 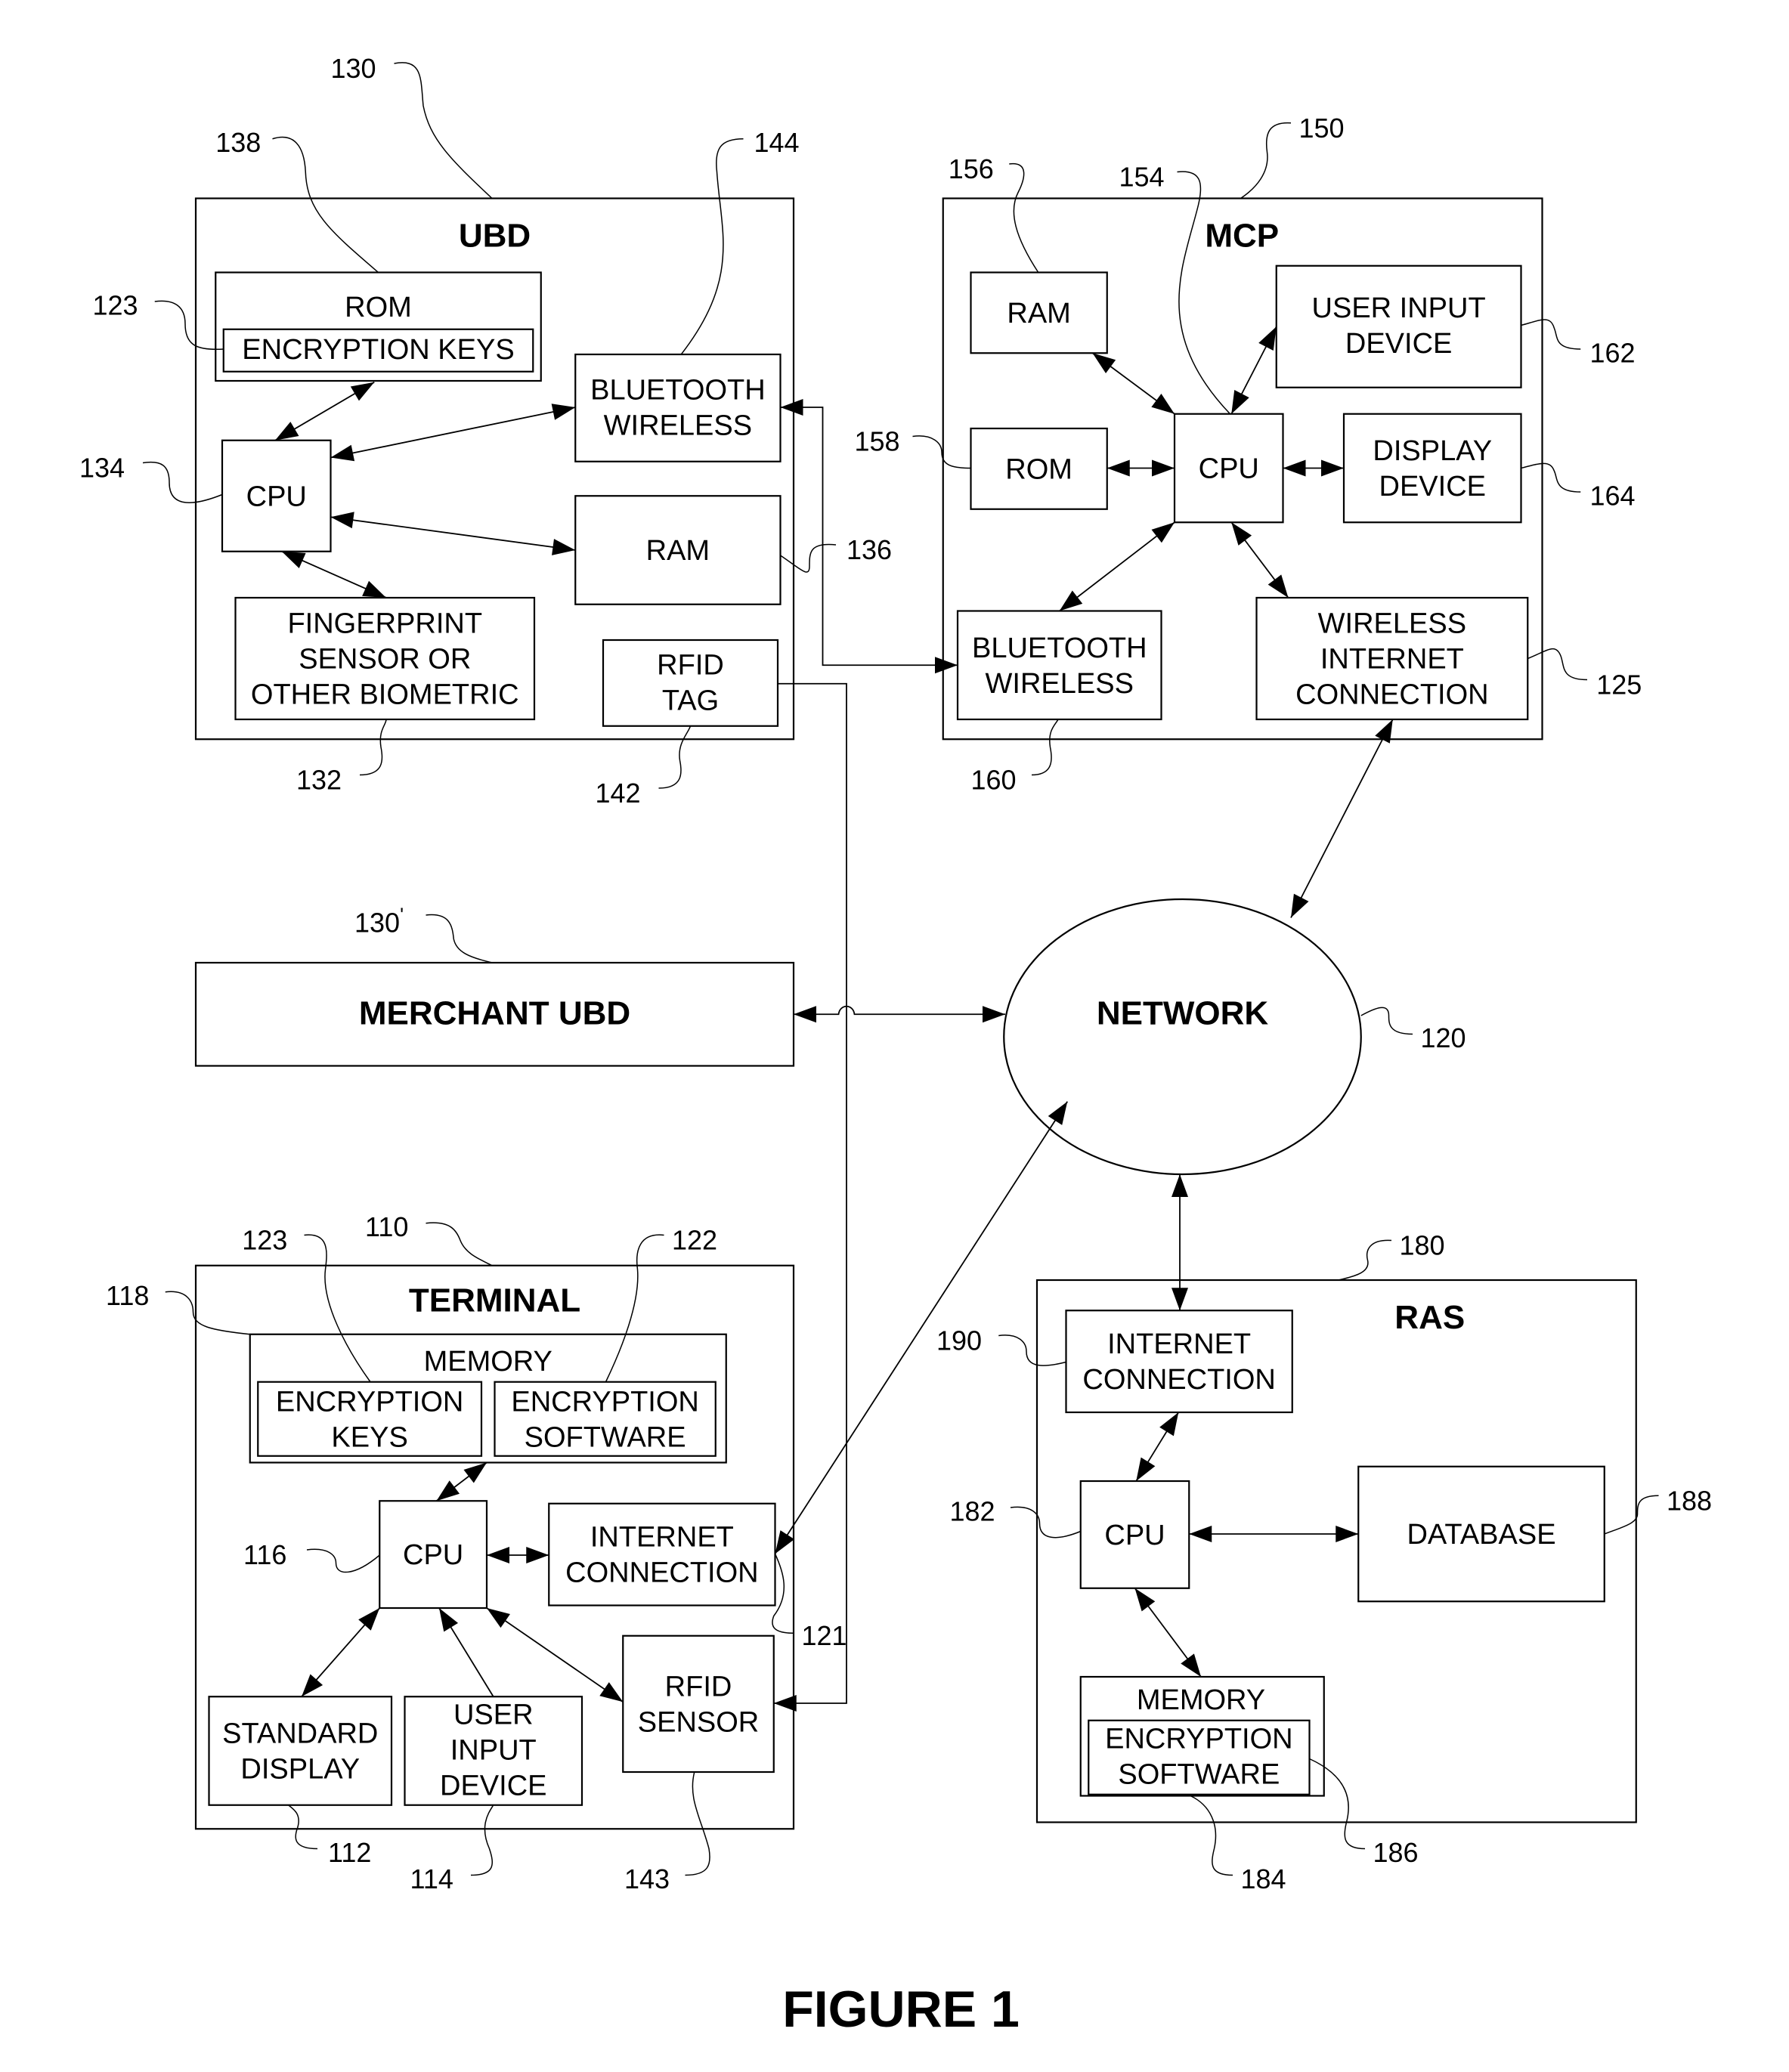 What do you see at coordinates (127, 1295) in the screenshot?
I see `terminal-memory-ref-number: 118` at bounding box center [127, 1295].